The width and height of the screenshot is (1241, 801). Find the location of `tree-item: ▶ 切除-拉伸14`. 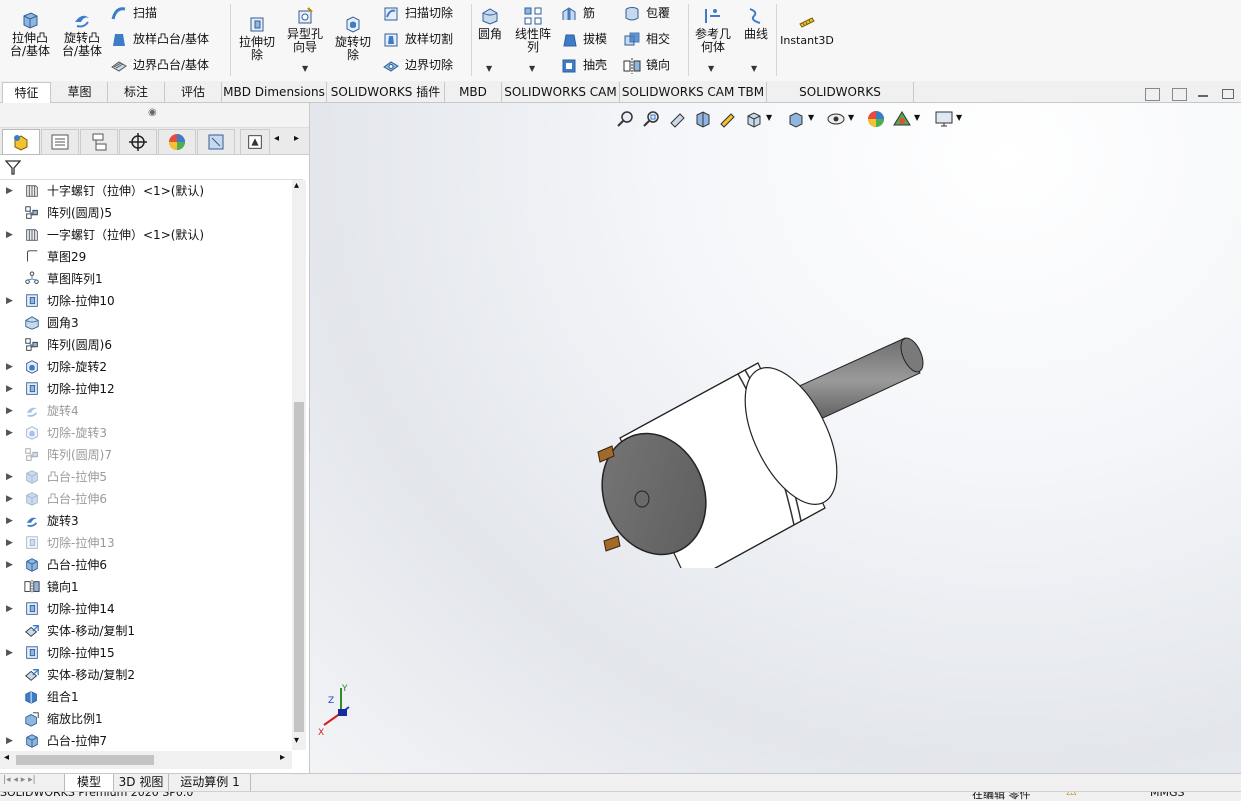

tree-item: ▶ 切除-拉伸14 is located at coordinates (146, 609).